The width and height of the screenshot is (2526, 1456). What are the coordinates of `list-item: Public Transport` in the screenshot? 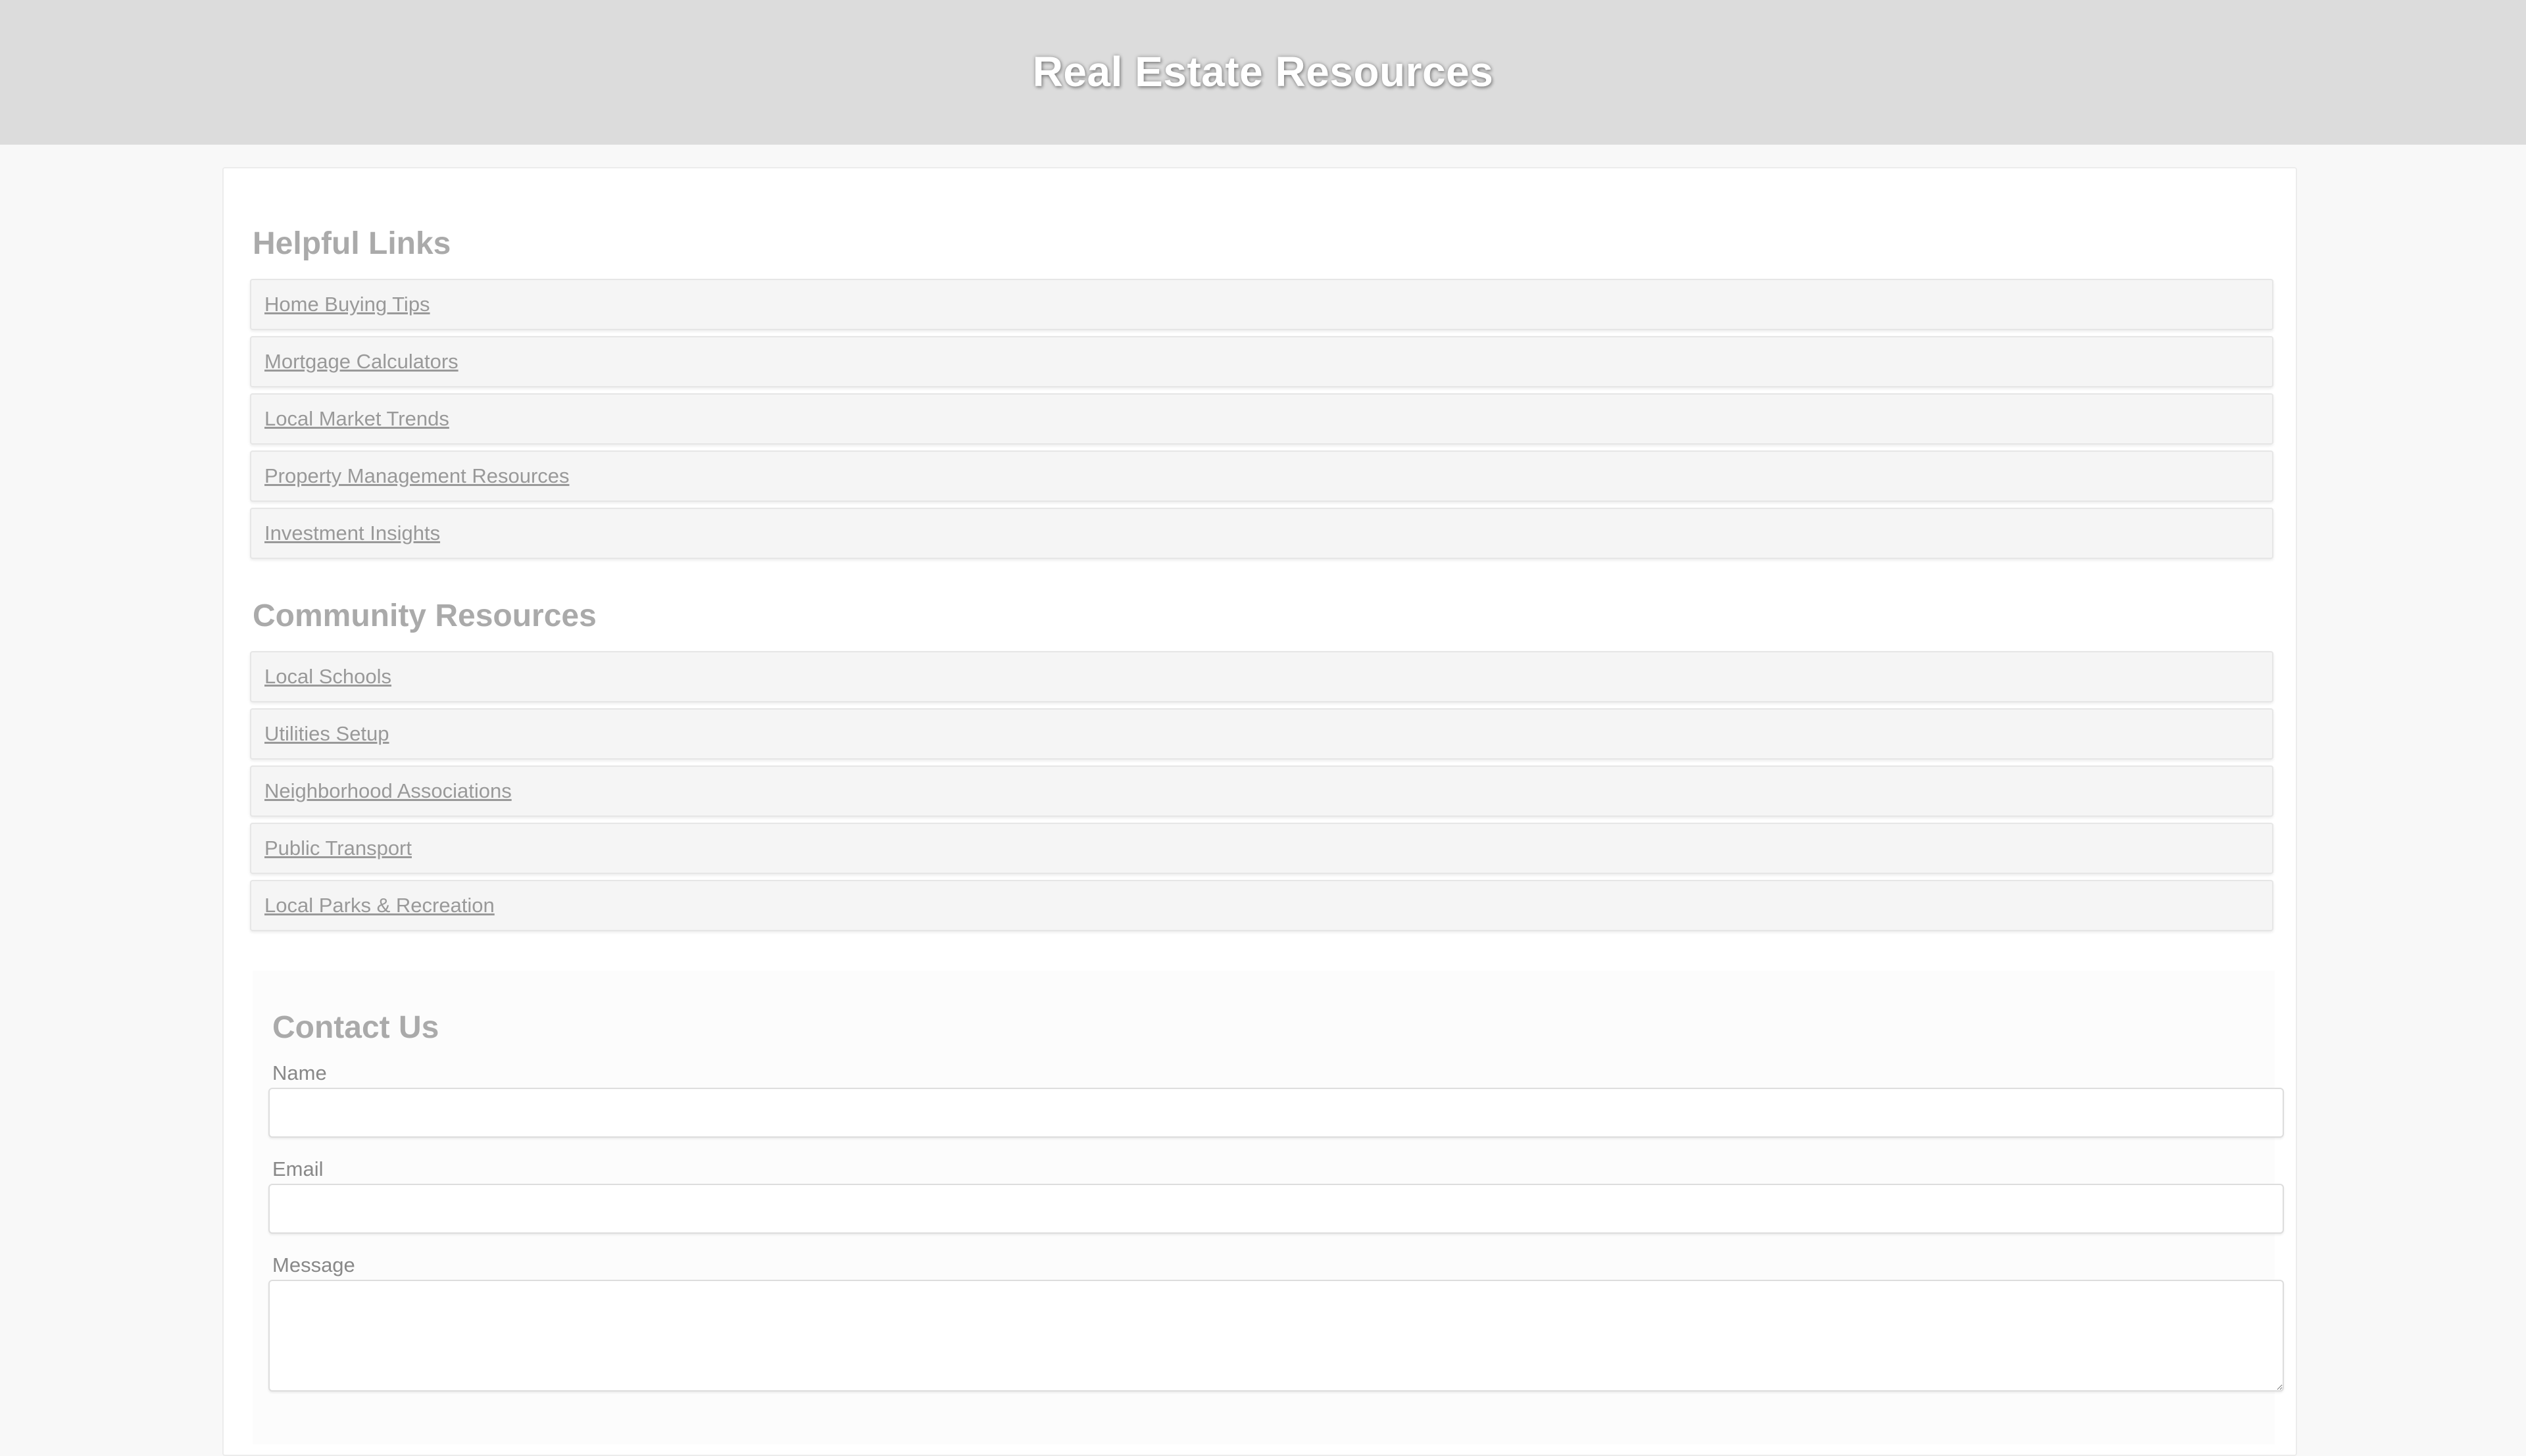 It's located at (1261, 848).